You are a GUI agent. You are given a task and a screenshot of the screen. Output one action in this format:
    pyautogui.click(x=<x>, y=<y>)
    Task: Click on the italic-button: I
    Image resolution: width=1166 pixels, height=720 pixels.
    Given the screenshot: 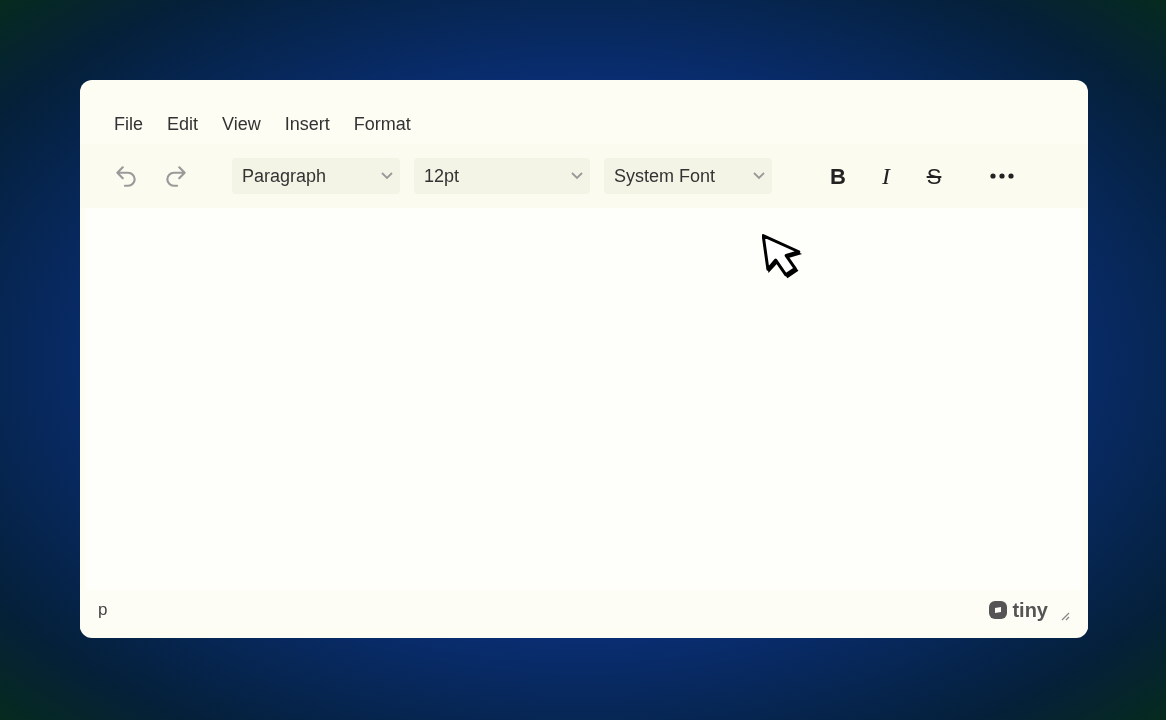 What is the action you would take?
    pyautogui.click(x=886, y=176)
    